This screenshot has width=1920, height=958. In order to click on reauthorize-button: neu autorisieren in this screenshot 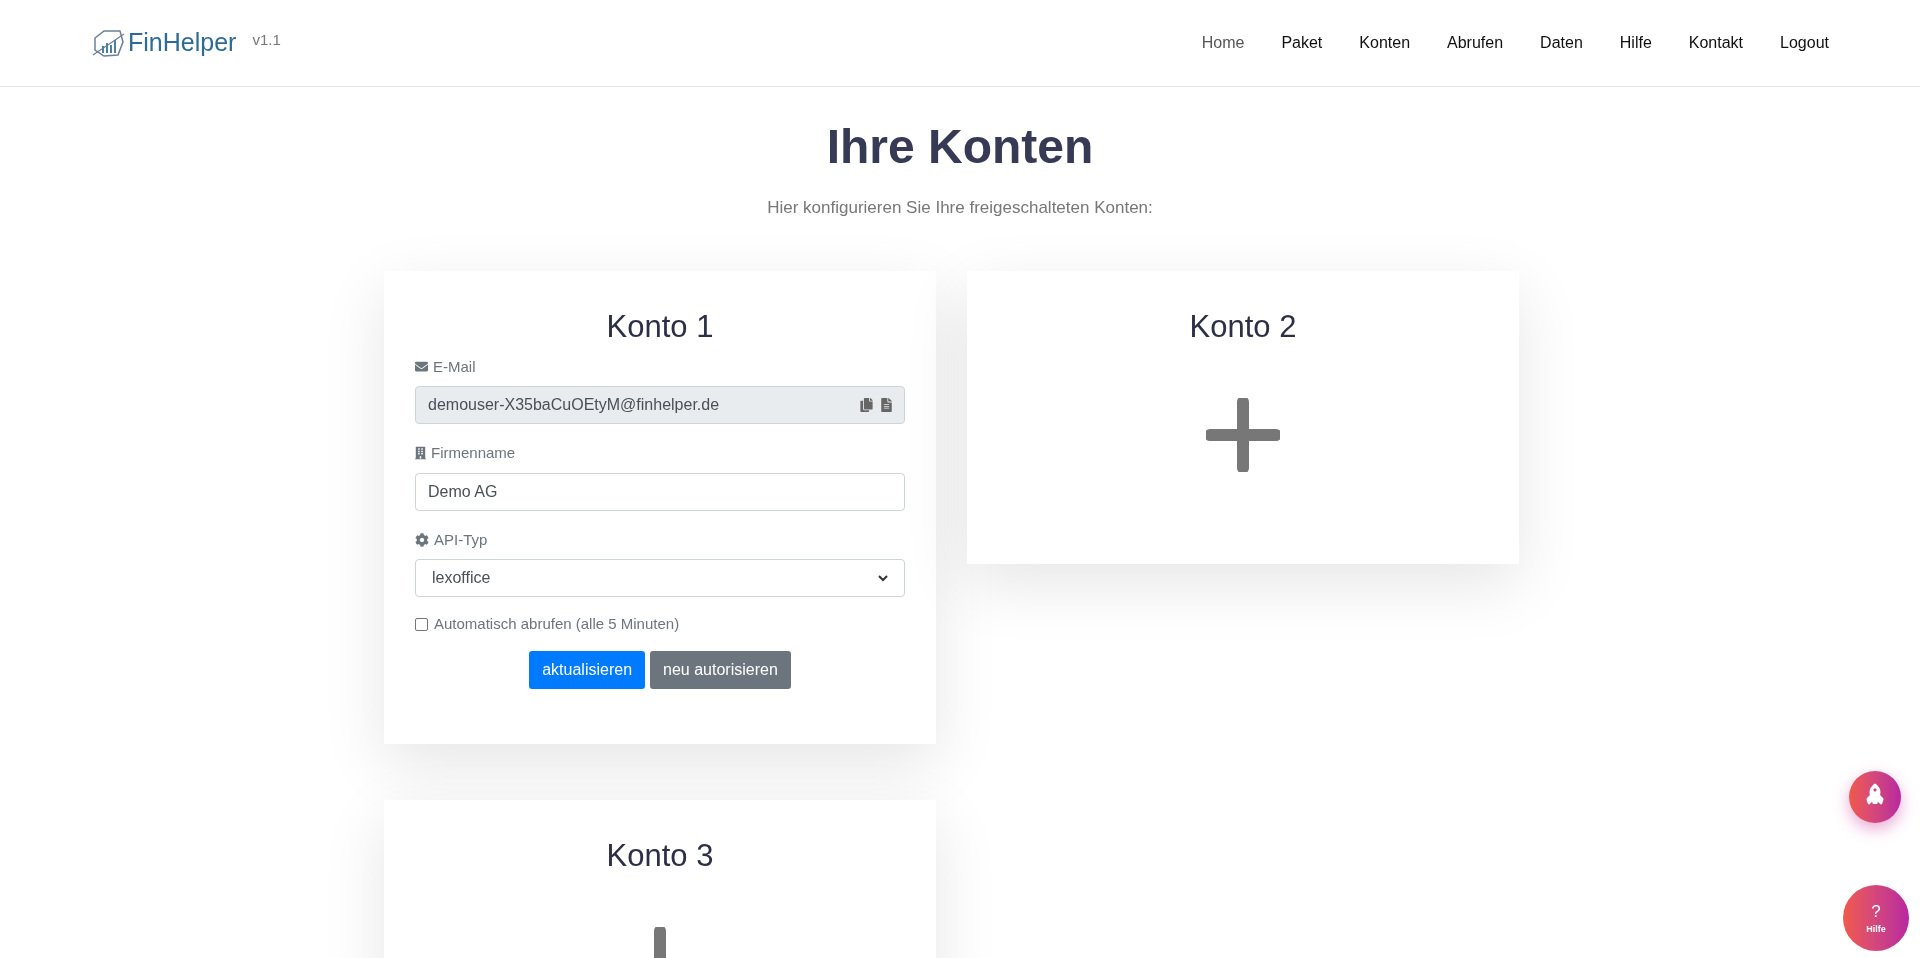, I will do `click(720, 669)`.